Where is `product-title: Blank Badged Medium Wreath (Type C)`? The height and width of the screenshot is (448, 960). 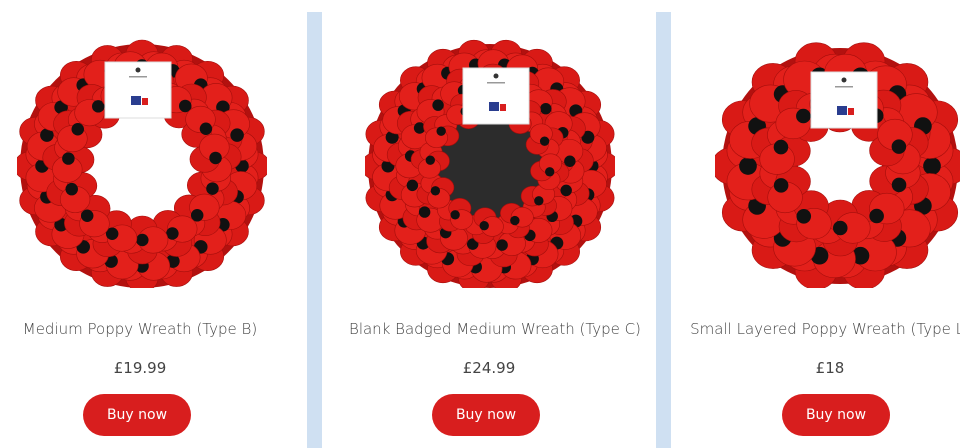
product-title: Blank Badged Medium Wreath (Type C) is located at coordinates (495, 329).